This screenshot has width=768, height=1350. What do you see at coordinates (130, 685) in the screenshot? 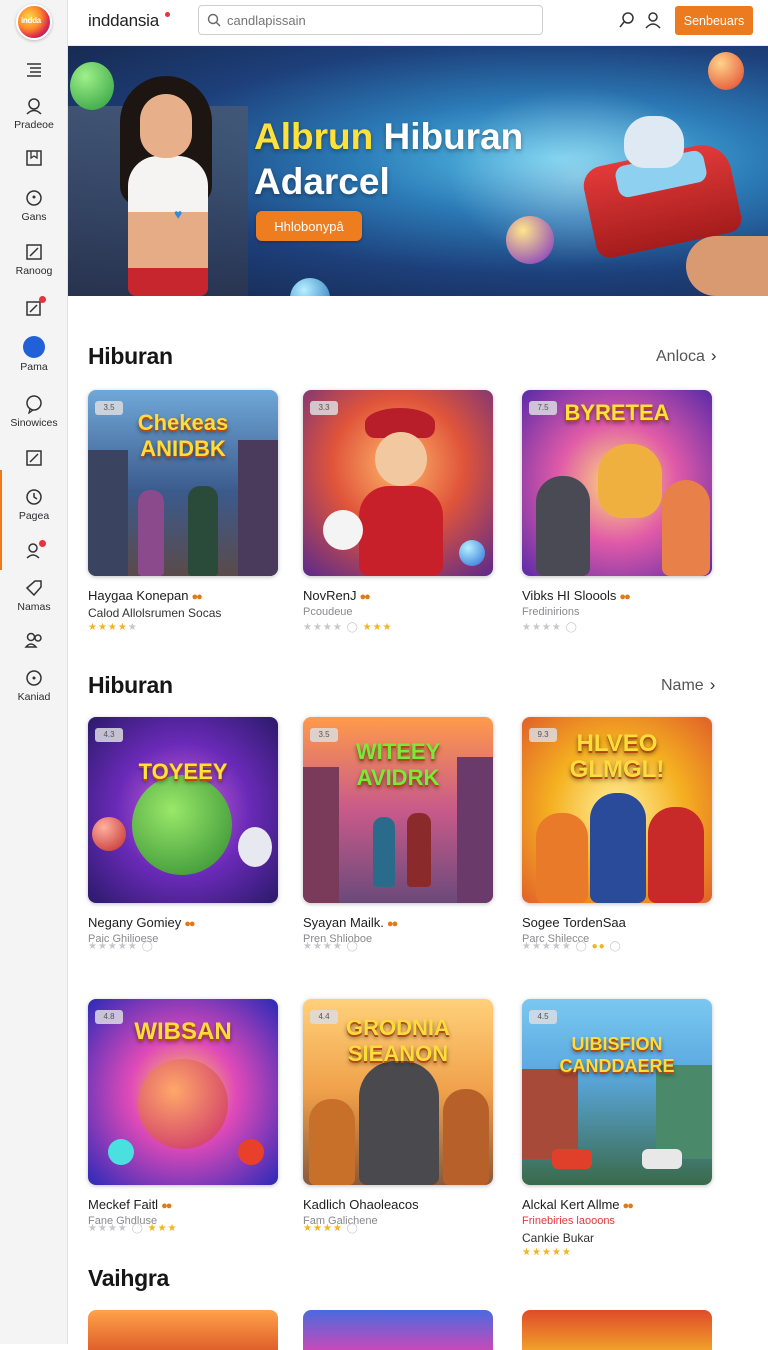
I see `section-title: Hiburan` at bounding box center [130, 685].